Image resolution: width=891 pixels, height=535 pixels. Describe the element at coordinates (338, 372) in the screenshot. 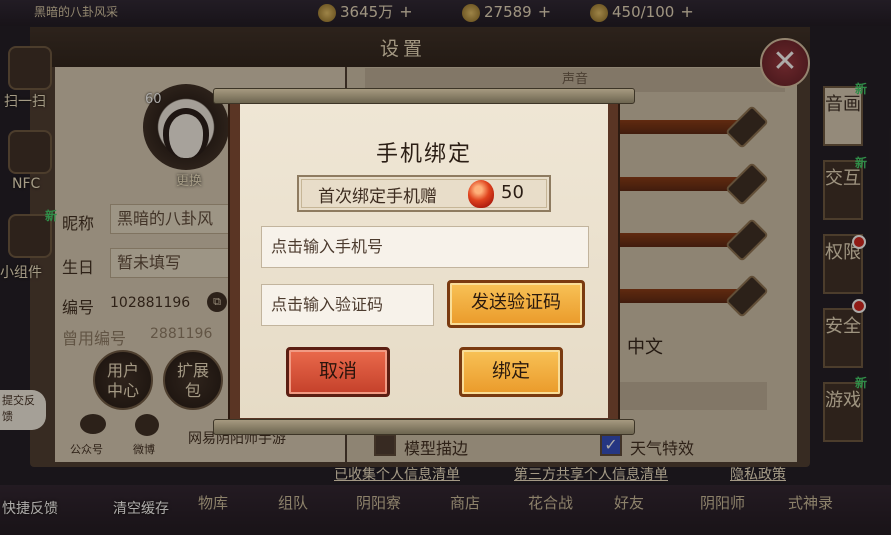

I see `cancel-button: 取消` at that location.